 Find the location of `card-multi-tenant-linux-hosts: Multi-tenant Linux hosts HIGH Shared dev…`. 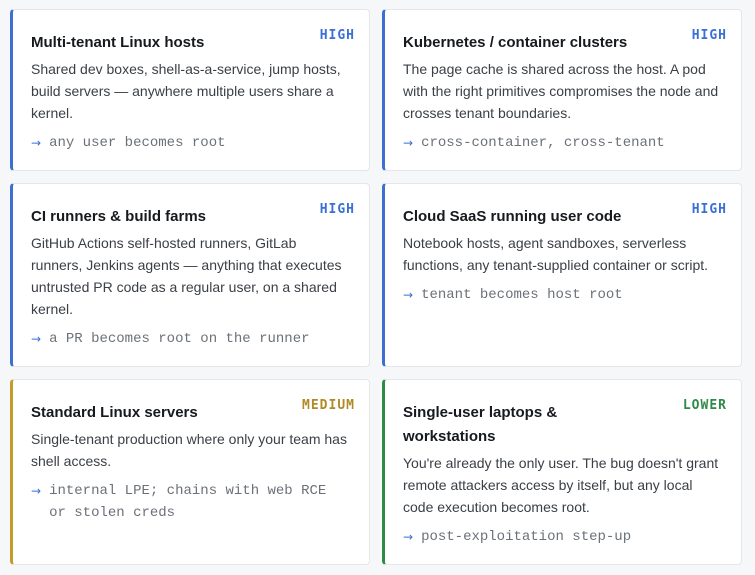

card-multi-tenant-linux-hosts: Multi-tenant Linux hosts HIGH Shared dev… is located at coordinates (190, 90).